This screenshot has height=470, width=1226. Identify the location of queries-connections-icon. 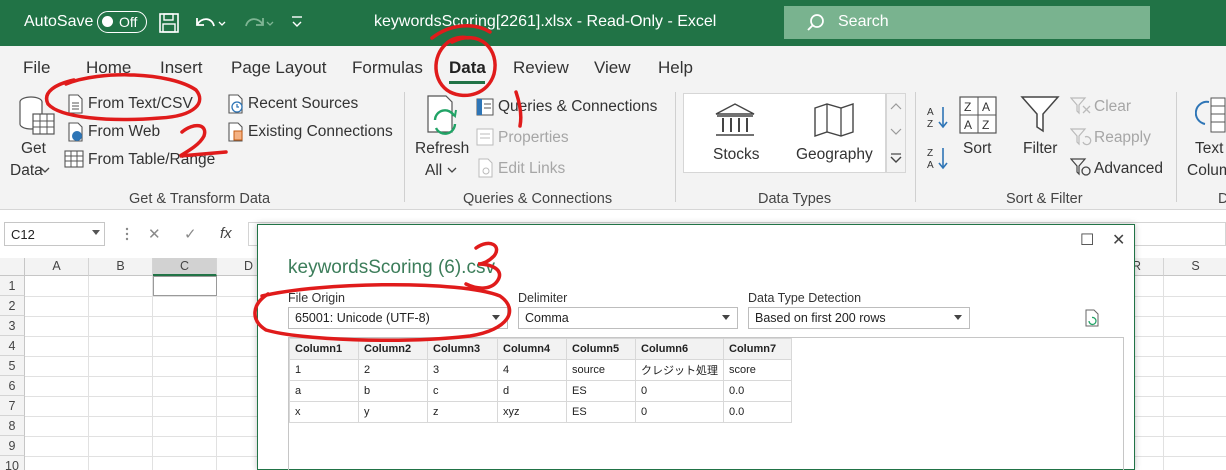
(485, 107).